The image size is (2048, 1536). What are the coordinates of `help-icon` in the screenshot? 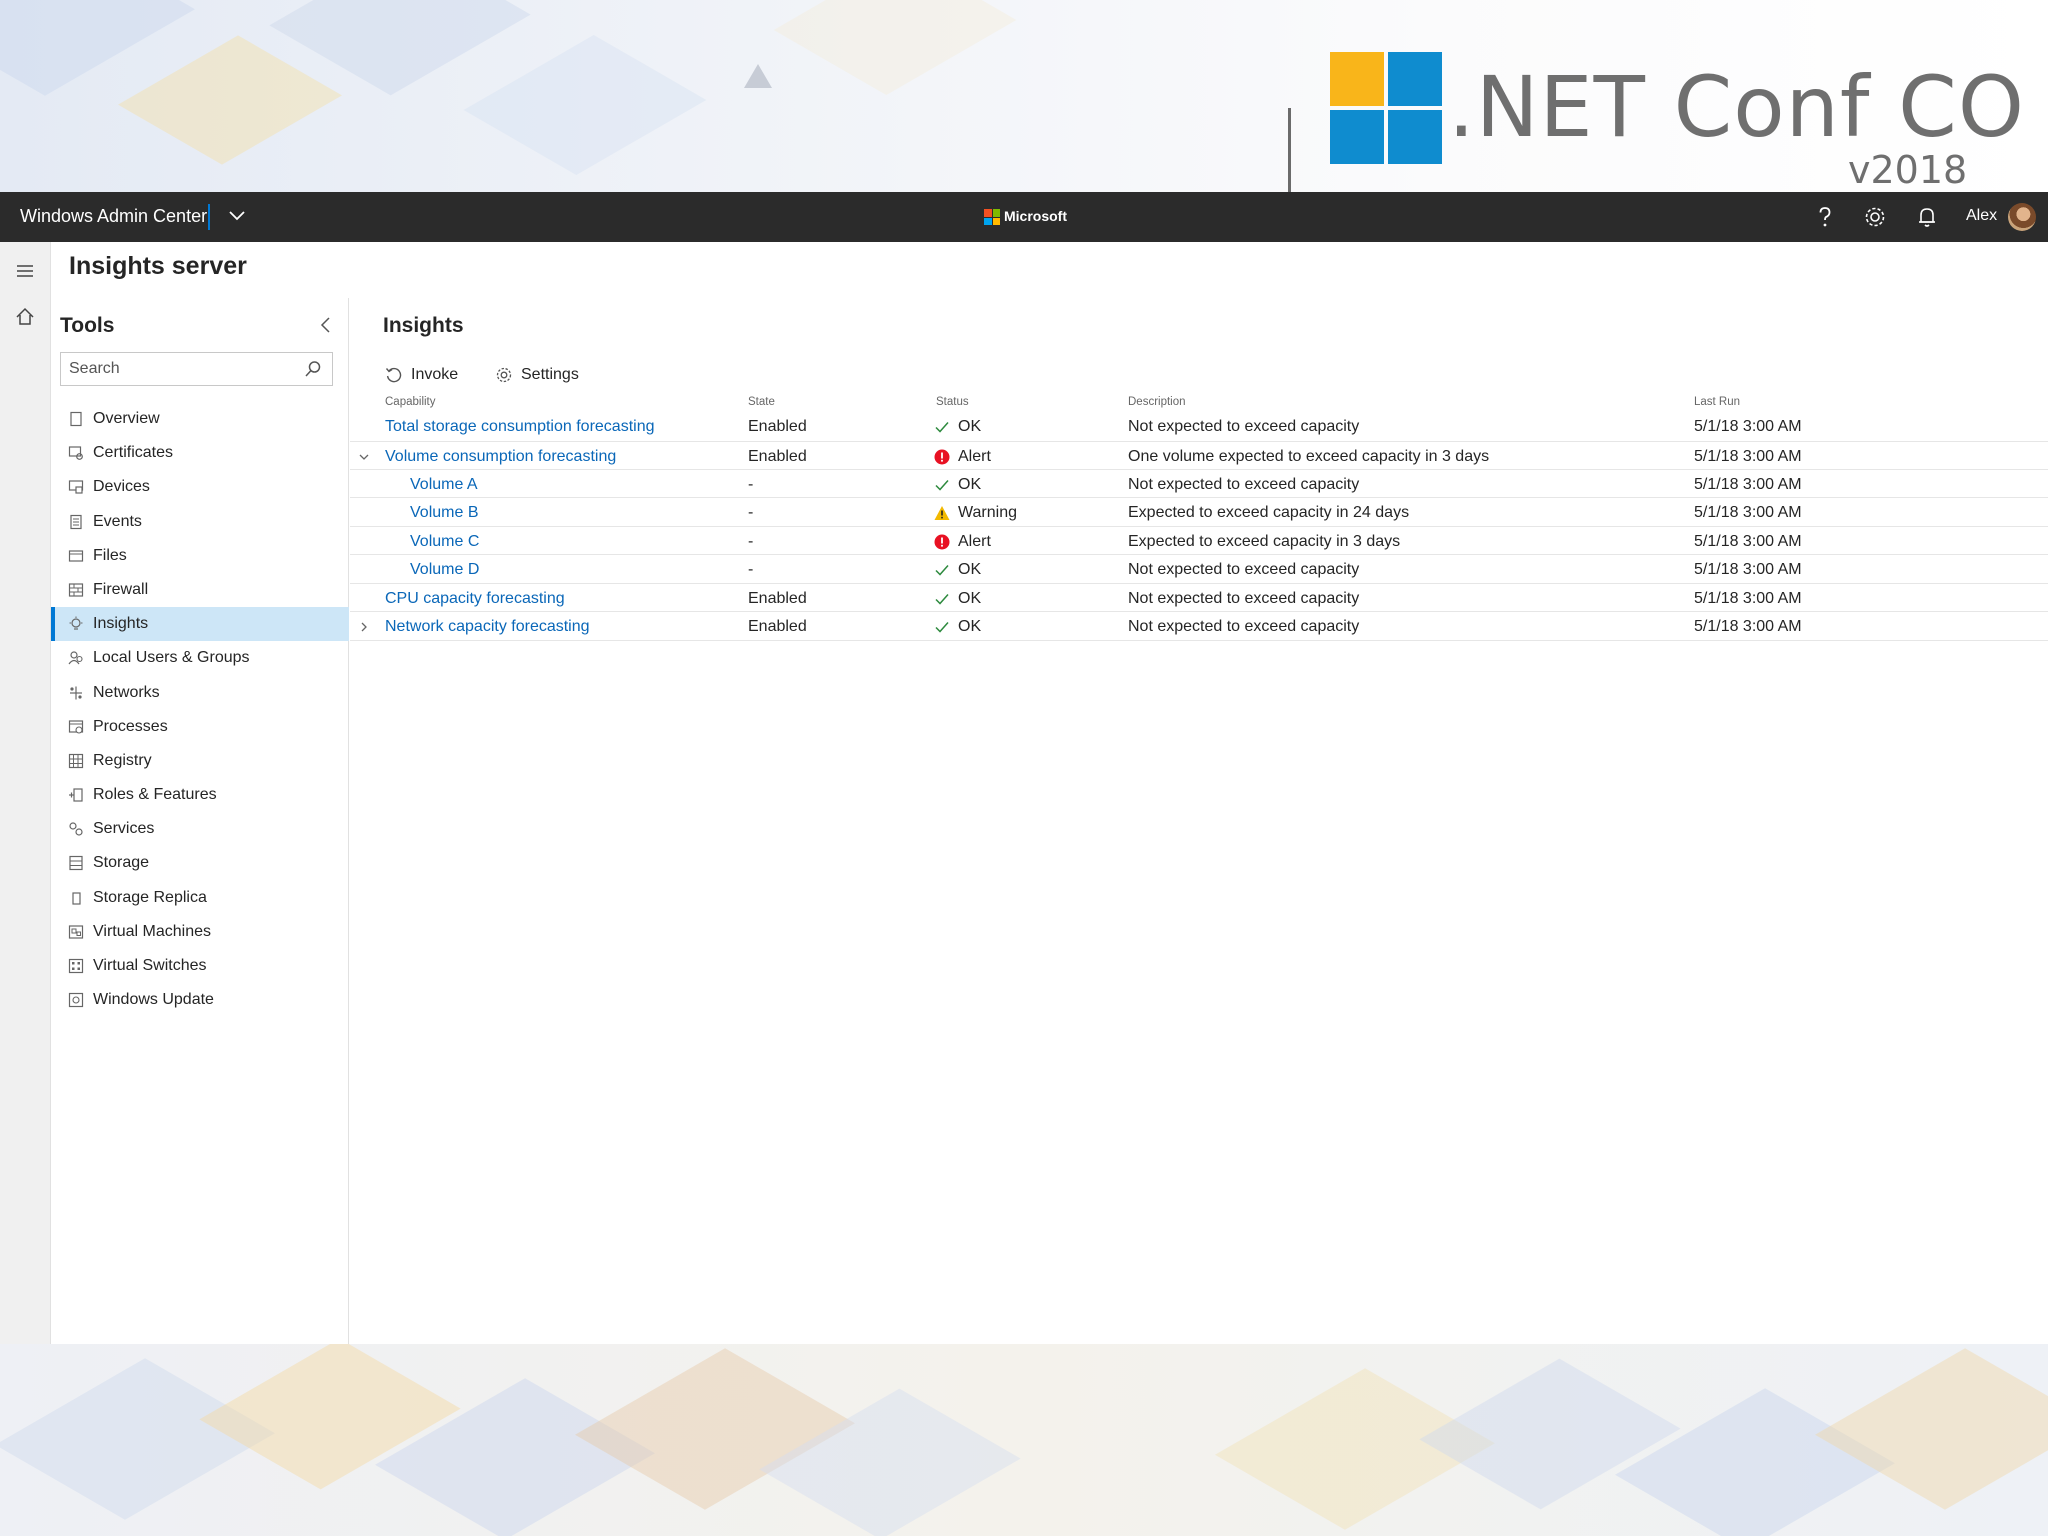 It's located at (1825, 217).